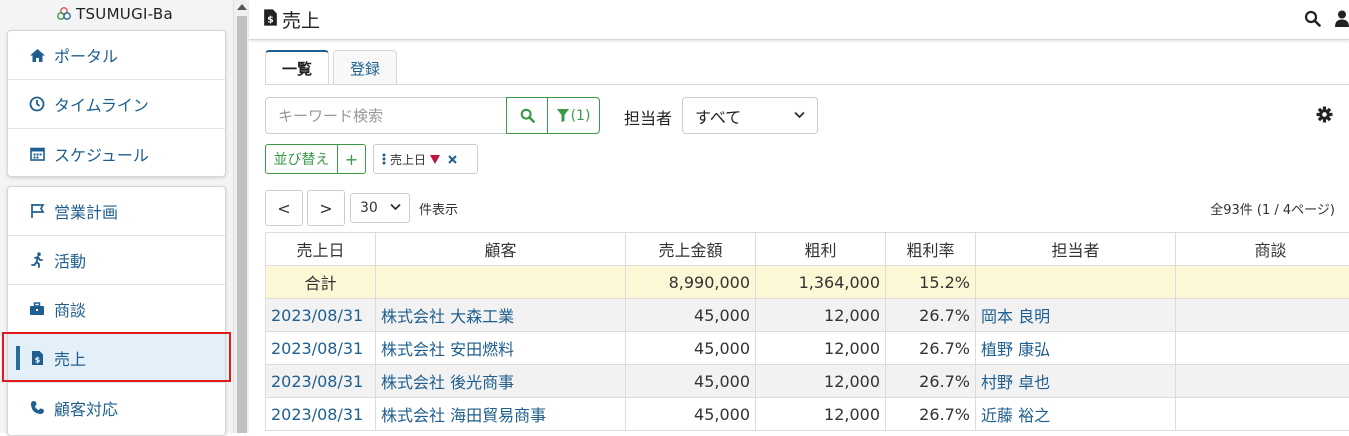  Describe the element at coordinates (1015, 382) in the screenshot. I see `assignee-link: 村野 卓也` at that location.